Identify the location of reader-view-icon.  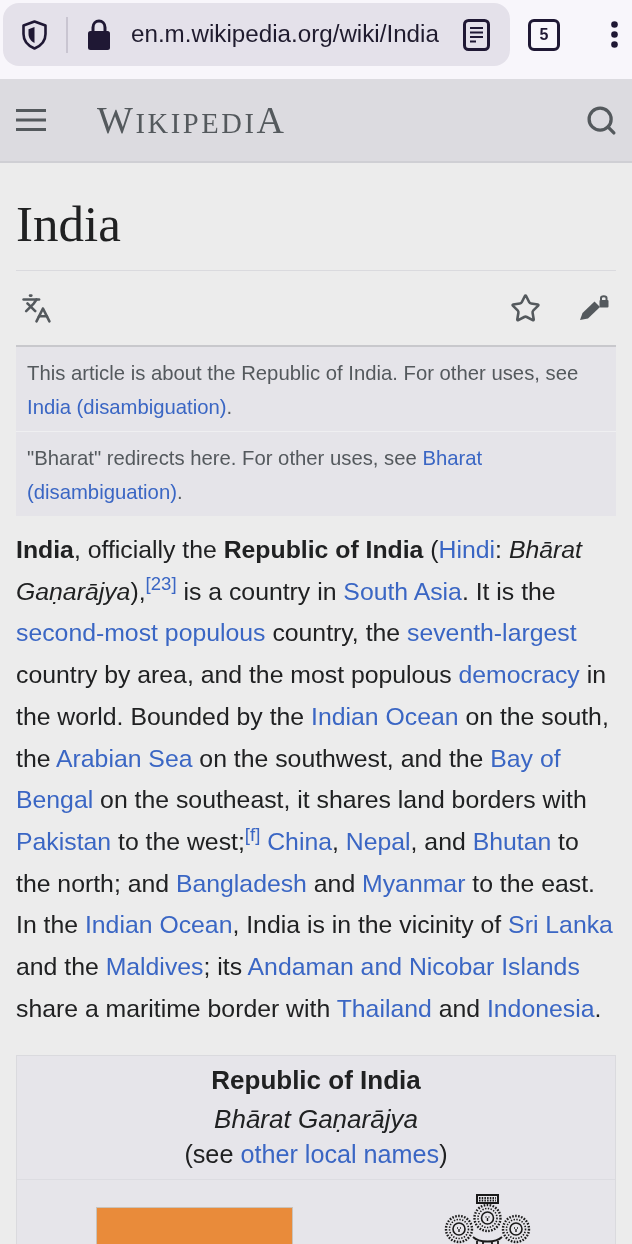
(476, 34).